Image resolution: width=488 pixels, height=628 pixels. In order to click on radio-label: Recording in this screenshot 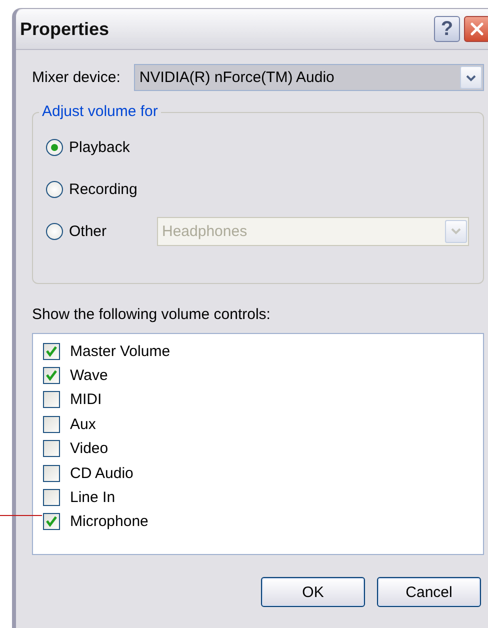, I will do `click(103, 189)`.